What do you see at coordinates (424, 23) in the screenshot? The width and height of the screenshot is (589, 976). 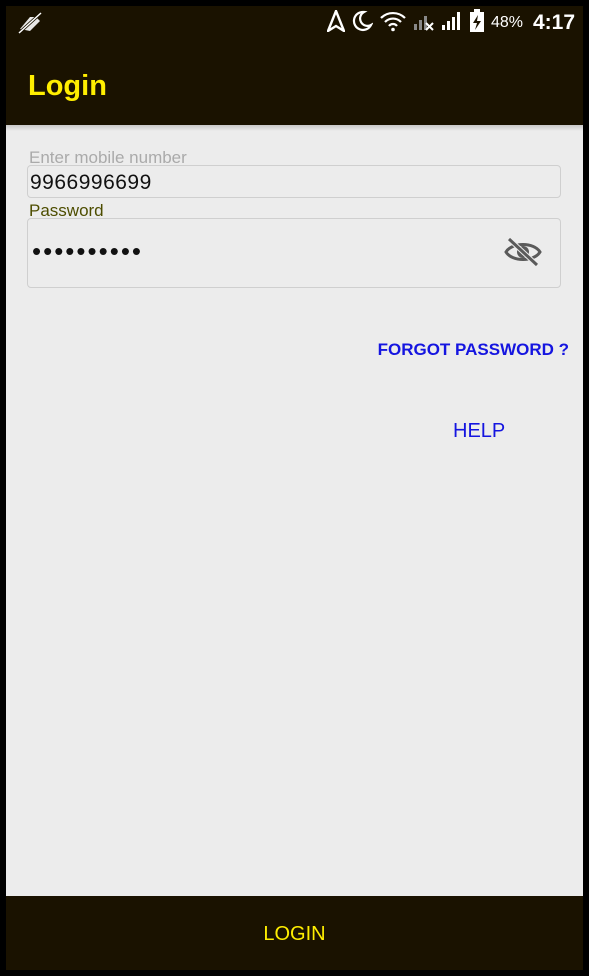 I see `signal-off-icon` at bounding box center [424, 23].